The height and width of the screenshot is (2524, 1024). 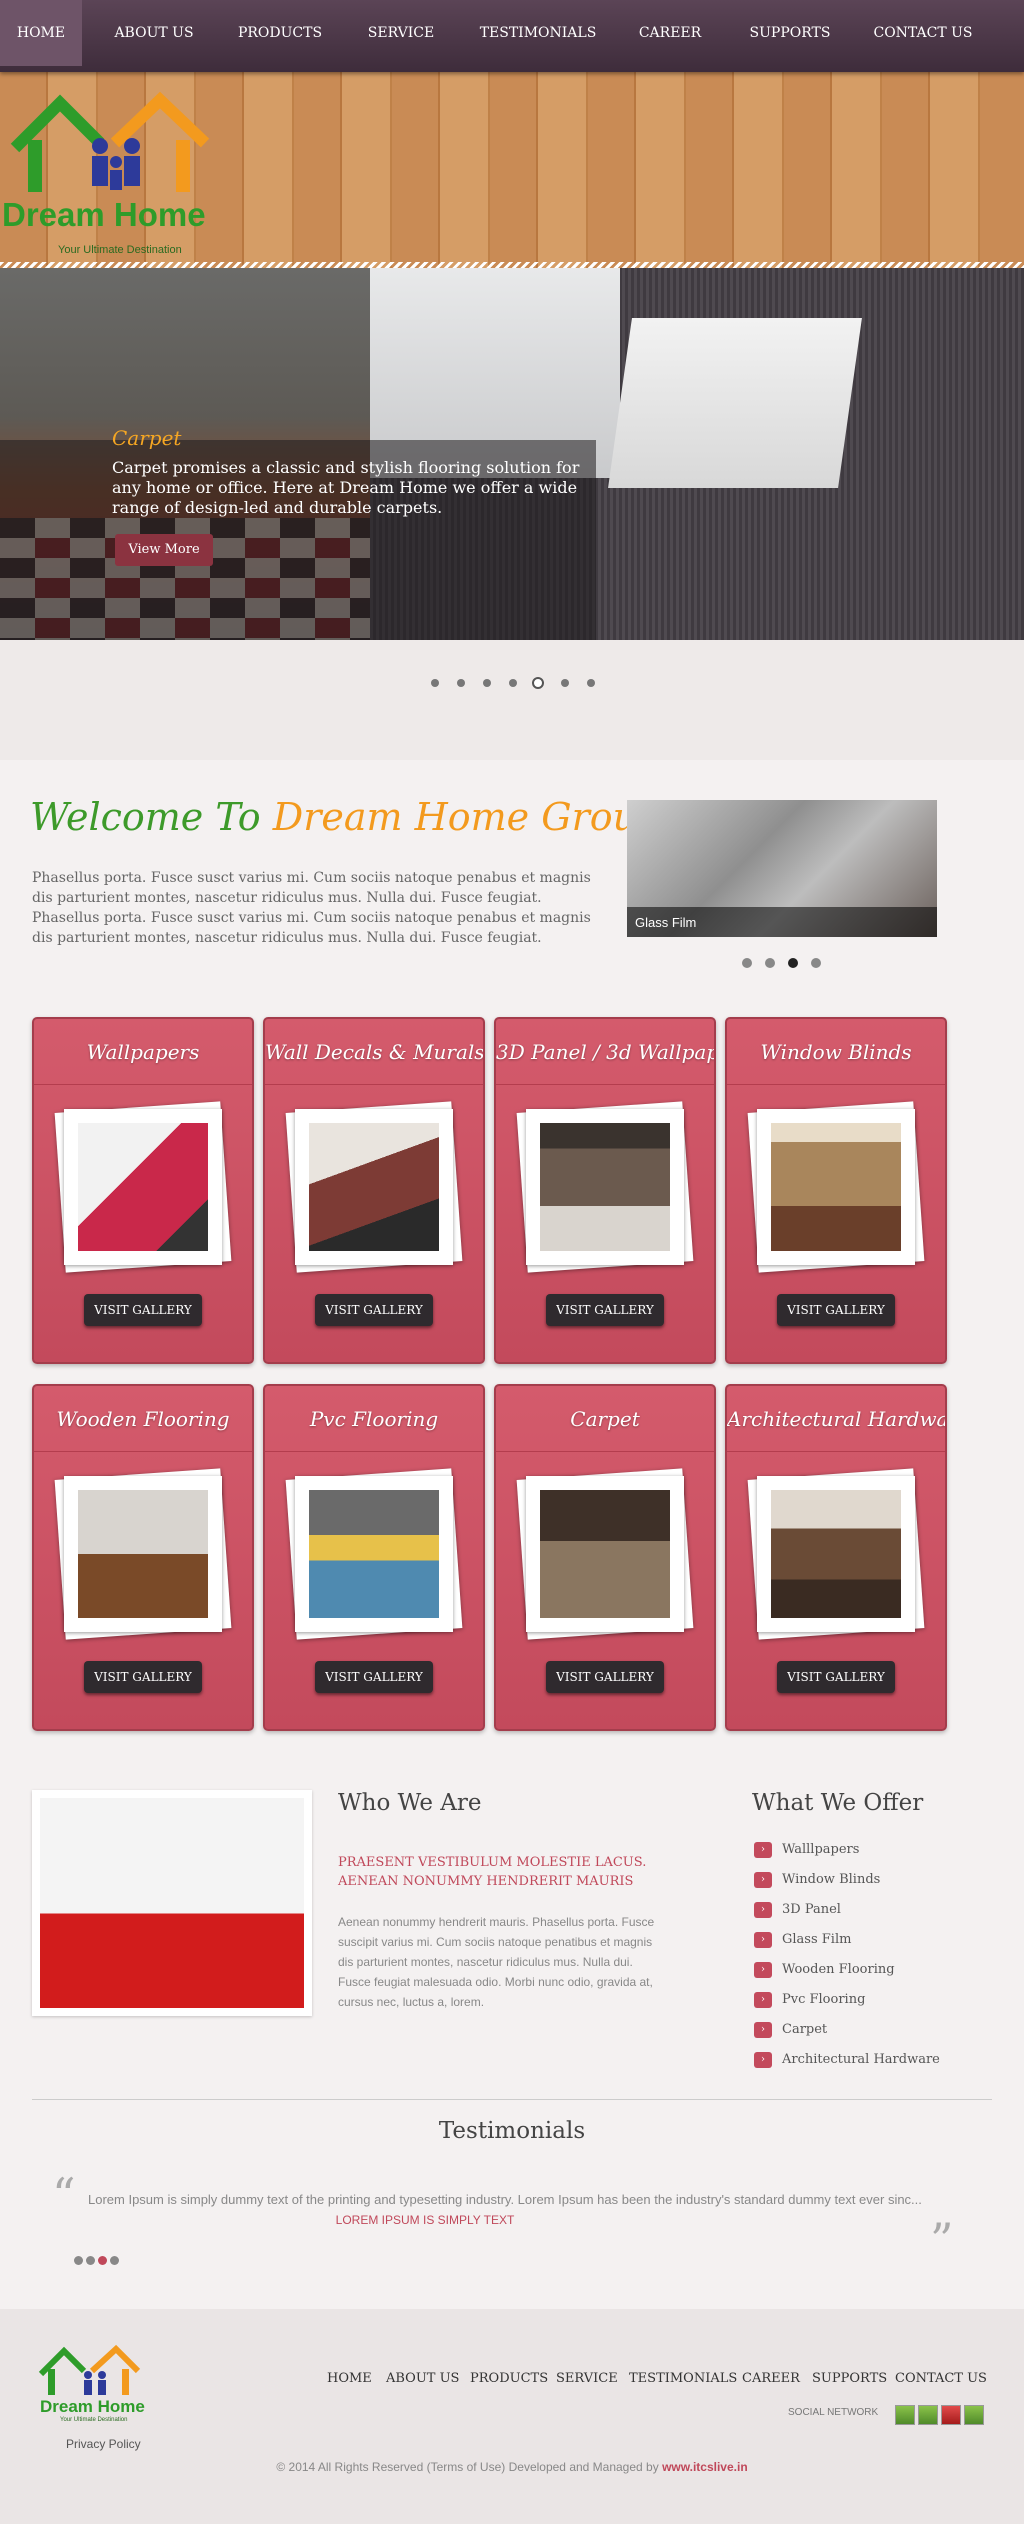 I want to click on slider-dot-active, so click(x=538, y=683).